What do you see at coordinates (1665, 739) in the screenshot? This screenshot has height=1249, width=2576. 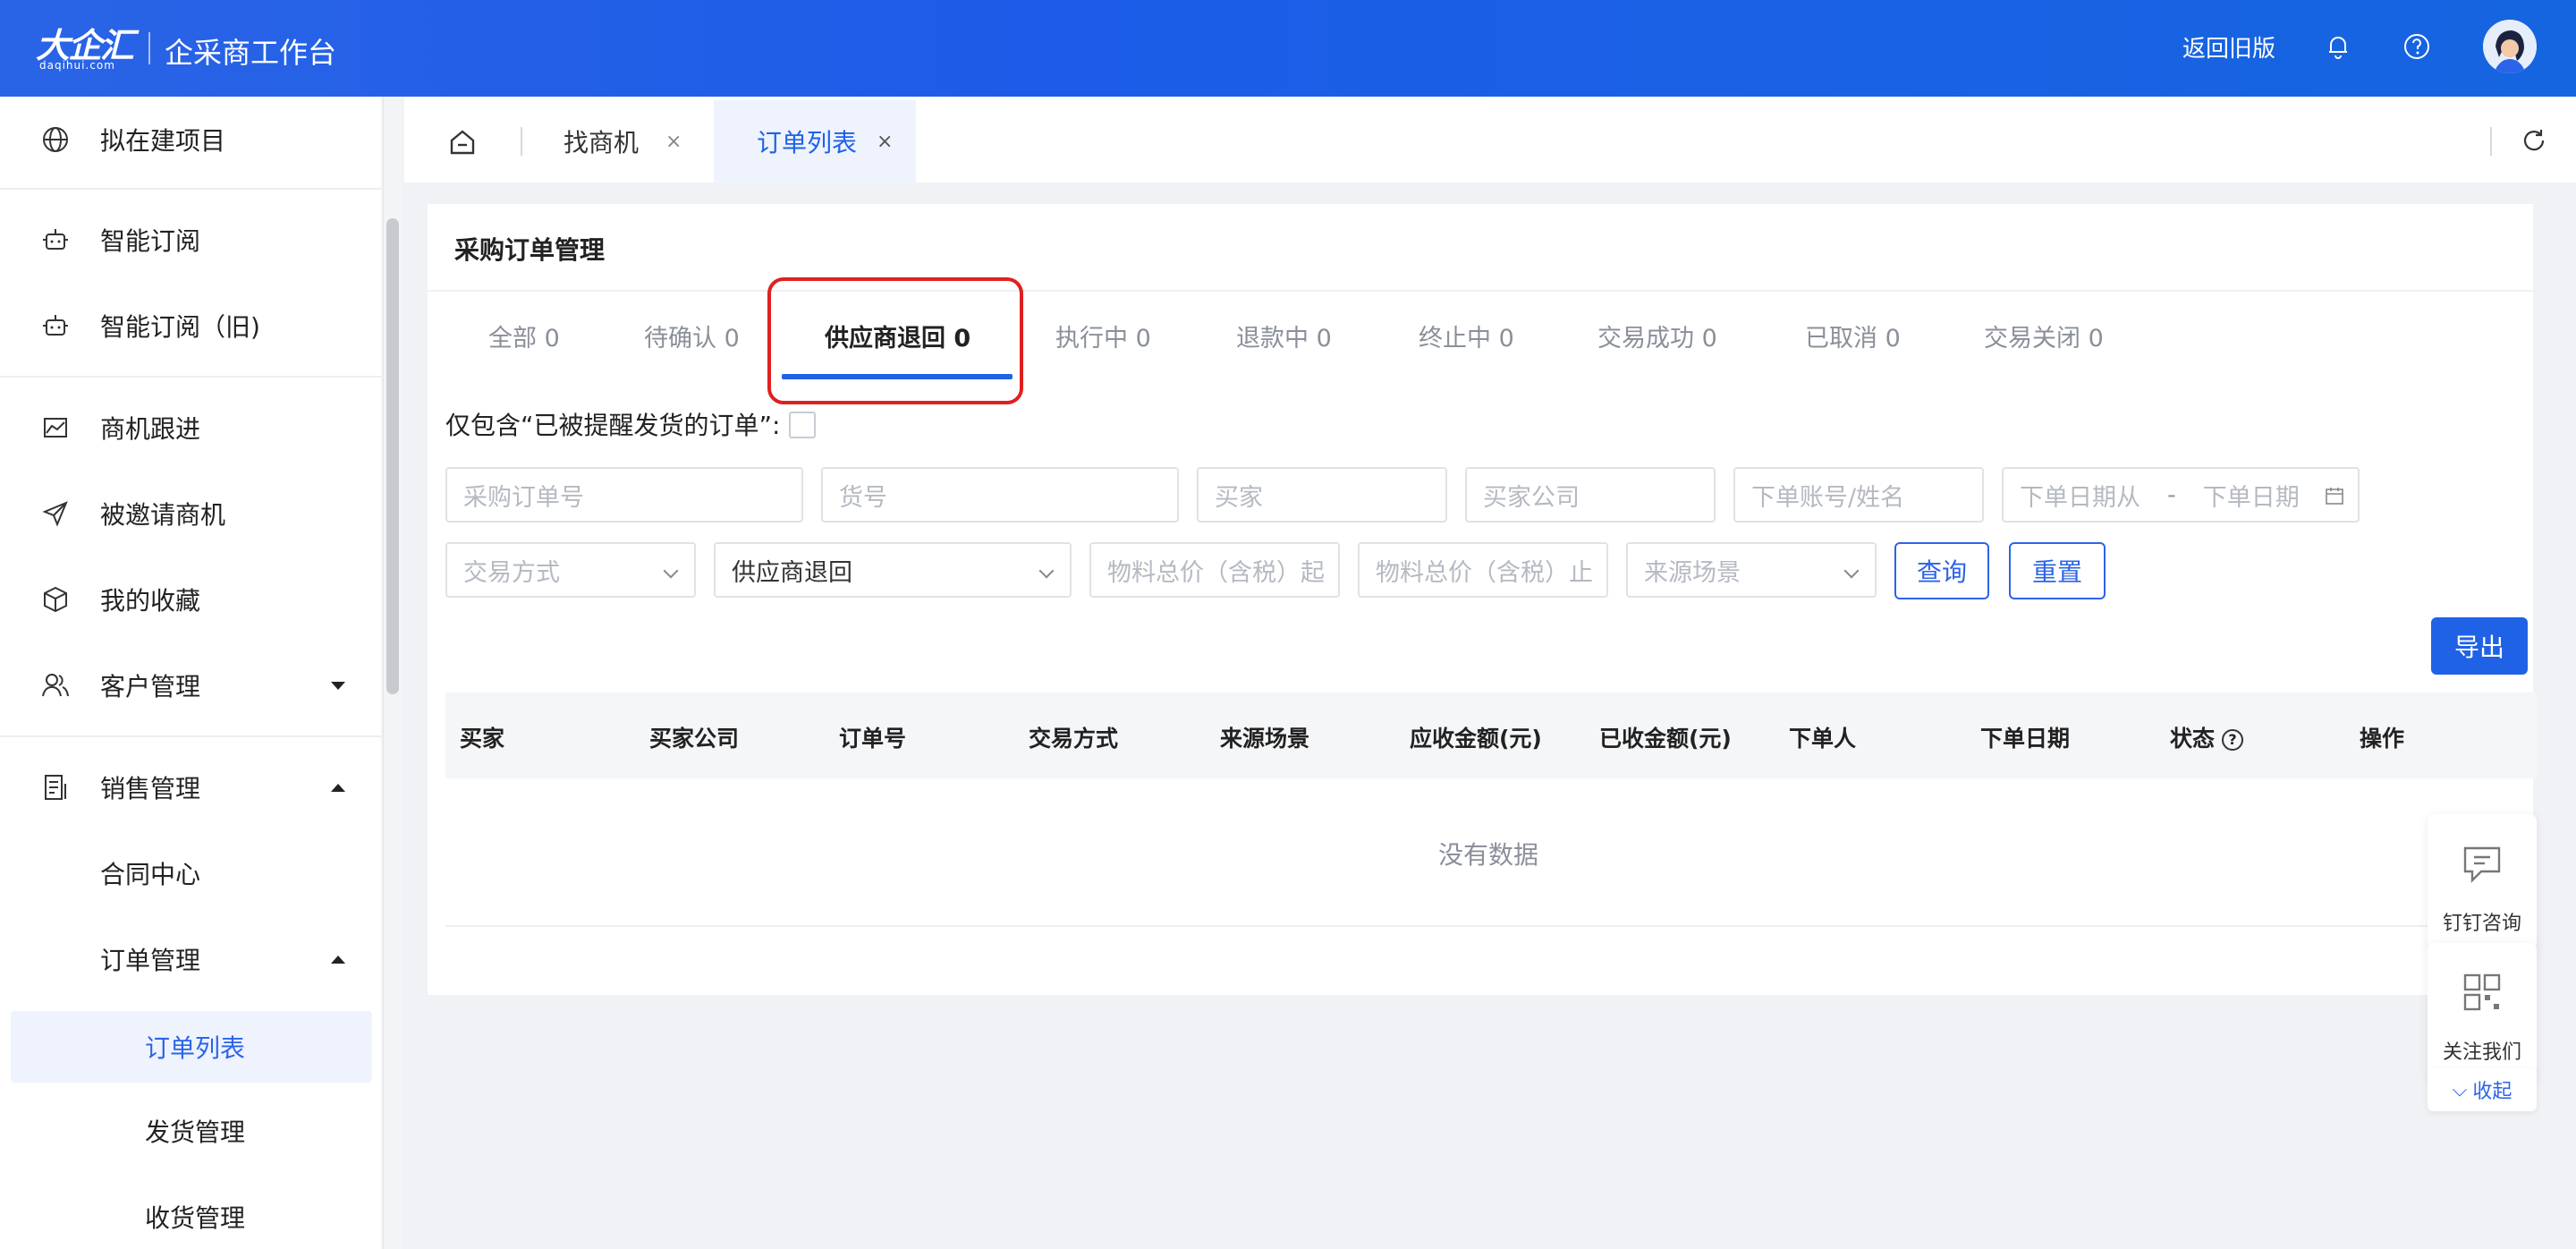 I see `column-header: 已收金额(元)` at bounding box center [1665, 739].